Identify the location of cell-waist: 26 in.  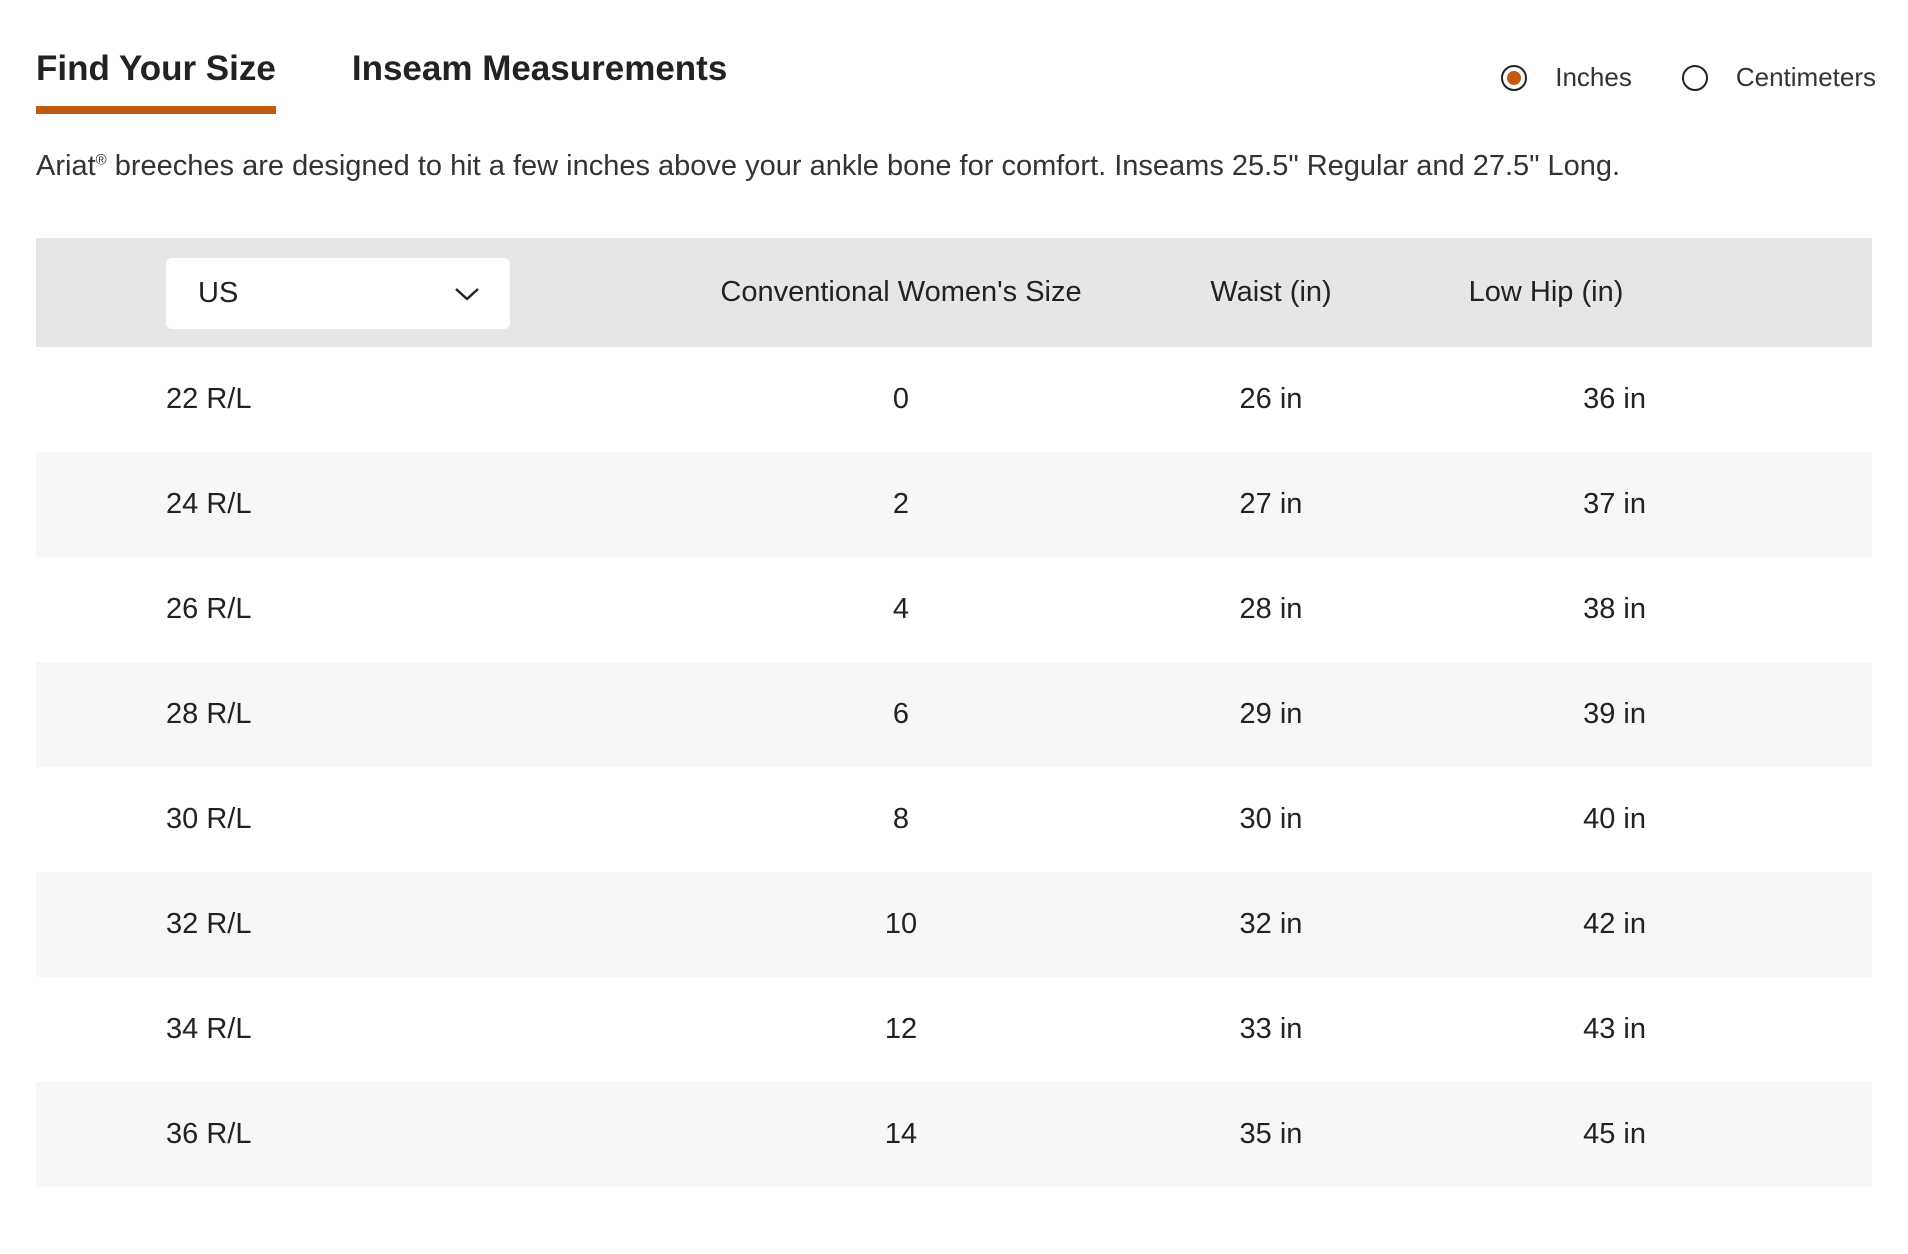
(1271, 399).